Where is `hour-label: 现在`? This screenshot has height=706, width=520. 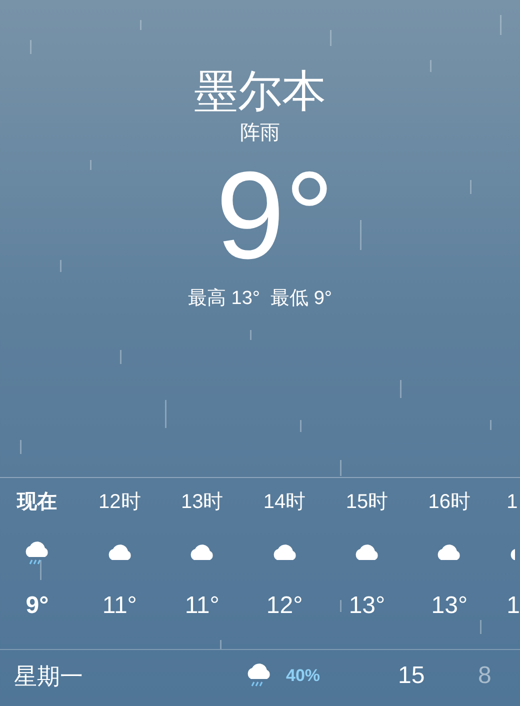
hour-label: 现在 is located at coordinates (37, 502).